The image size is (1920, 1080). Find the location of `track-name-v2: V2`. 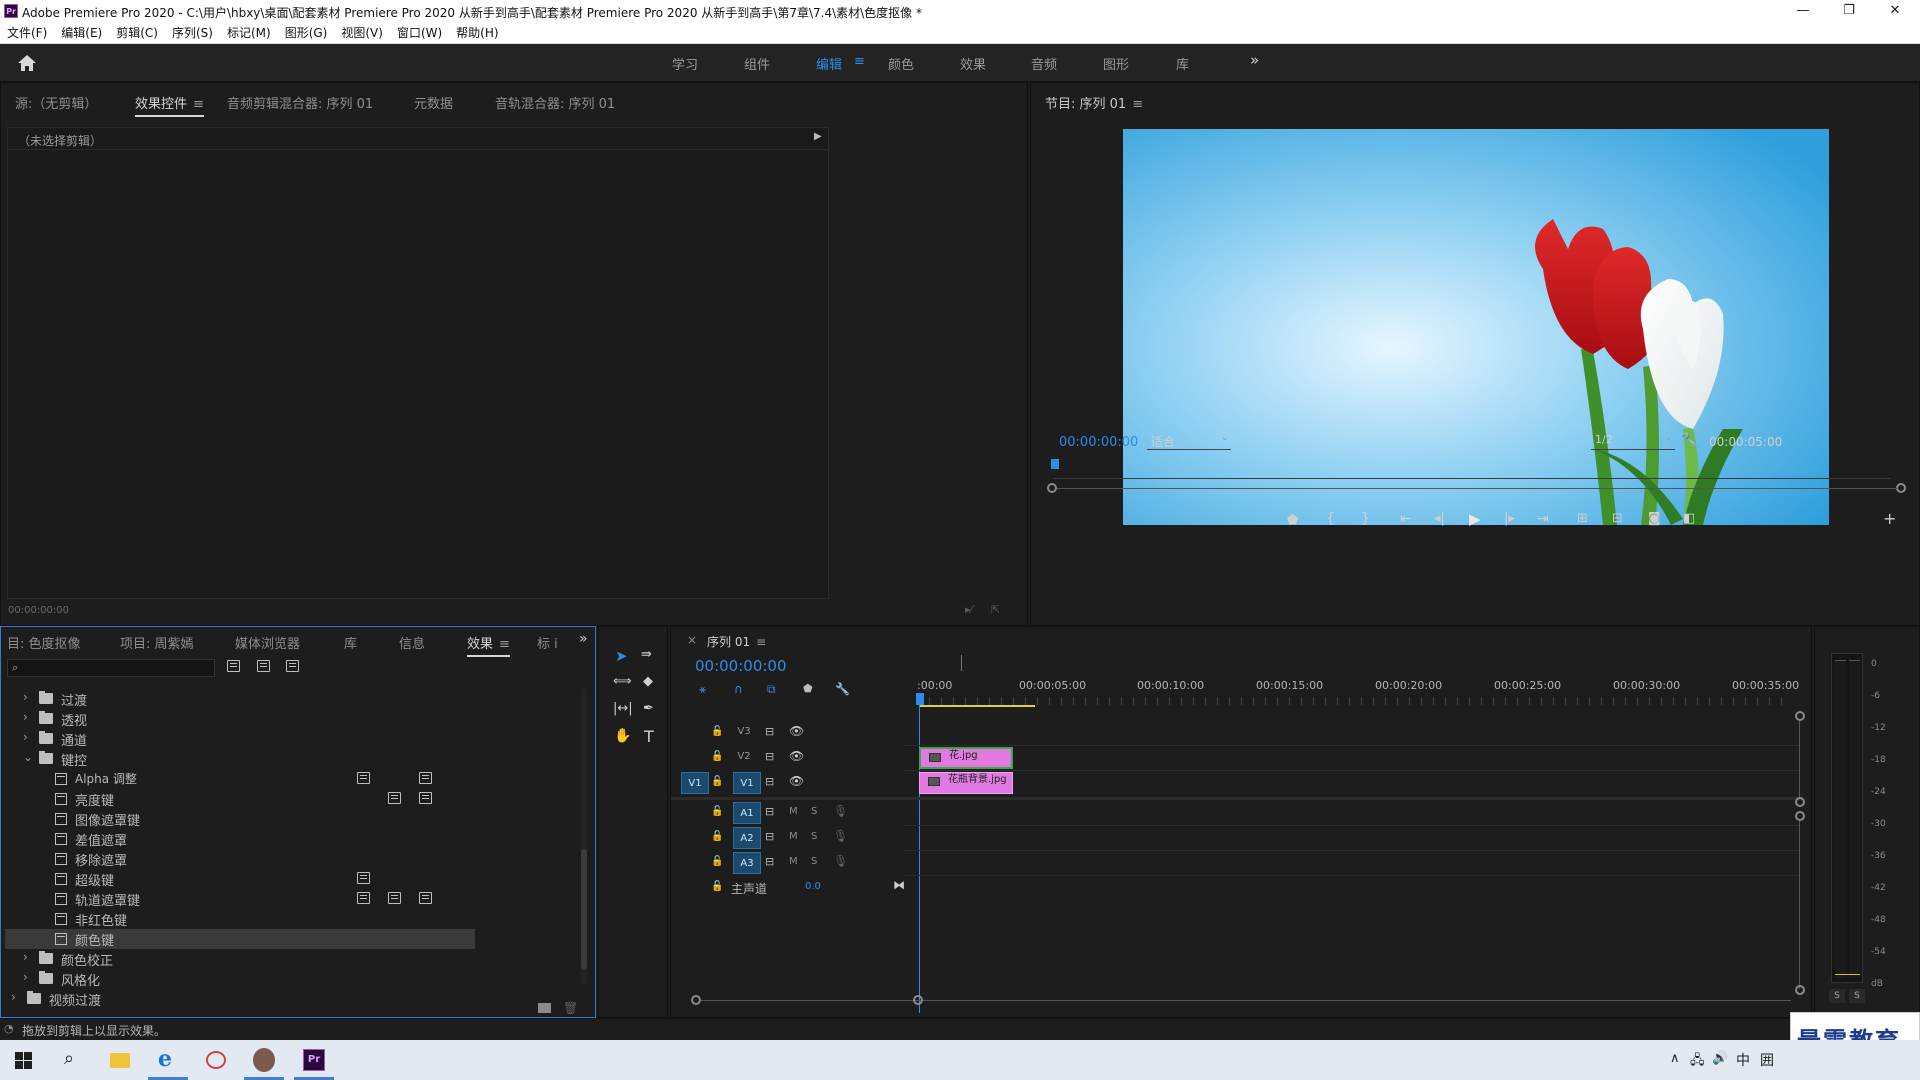

track-name-v2: V2 is located at coordinates (744, 757).